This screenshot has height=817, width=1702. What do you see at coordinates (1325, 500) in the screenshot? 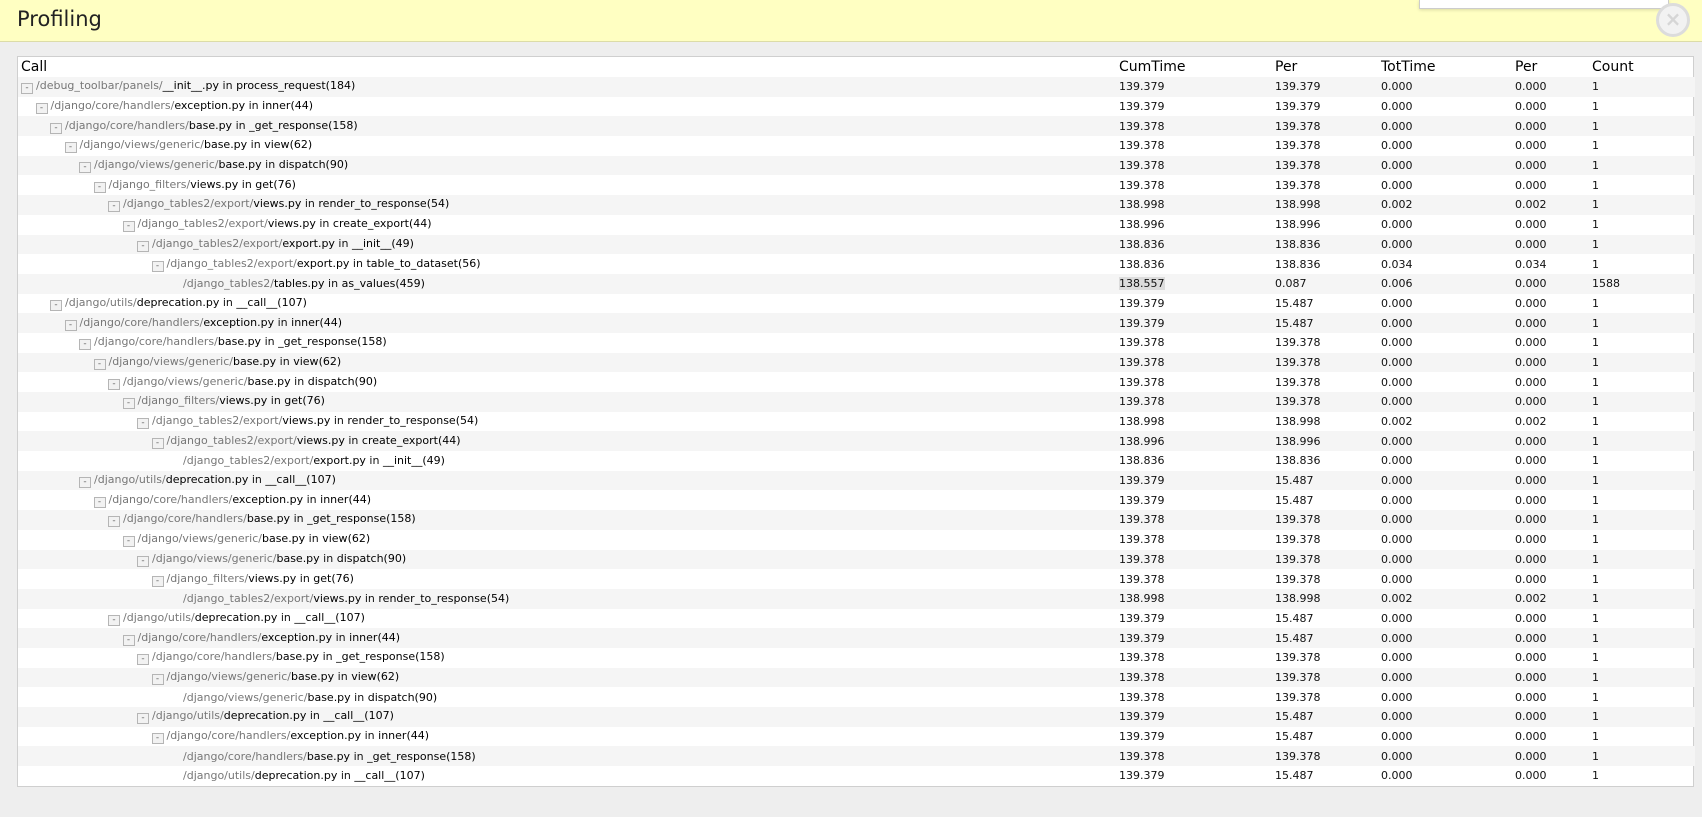
I see `per-cell: 15.487` at bounding box center [1325, 500].